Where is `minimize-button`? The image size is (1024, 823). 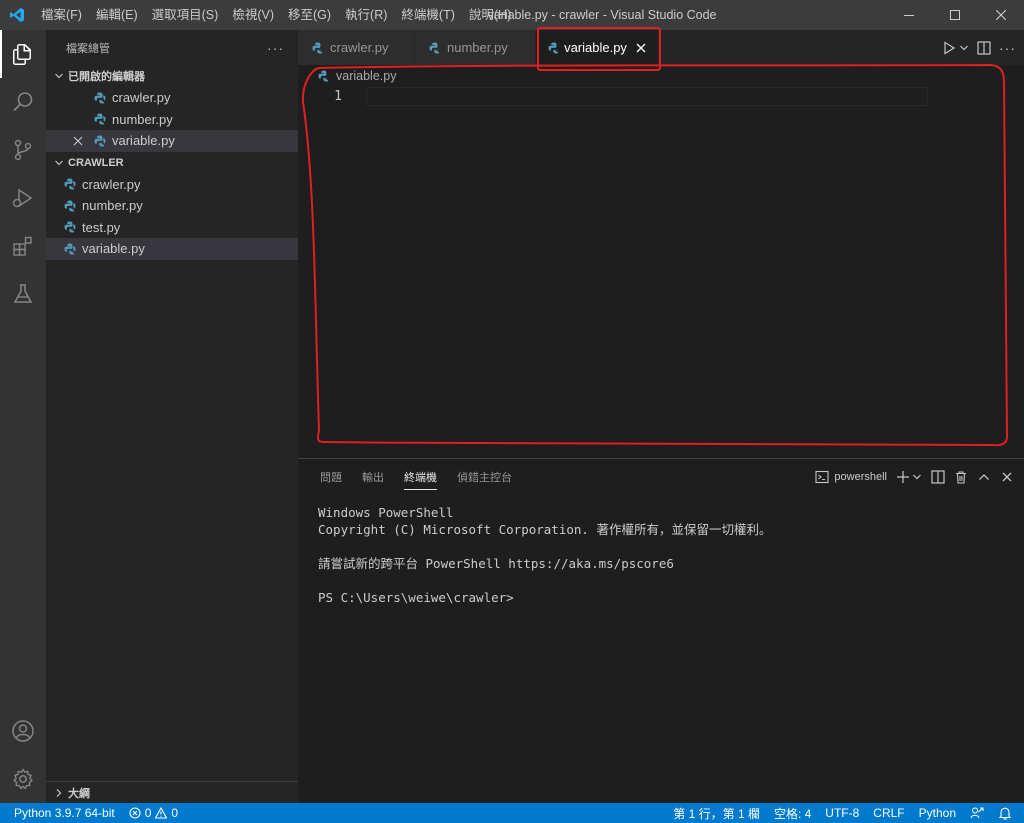 minimize-button is located at coordinates (909, 15).